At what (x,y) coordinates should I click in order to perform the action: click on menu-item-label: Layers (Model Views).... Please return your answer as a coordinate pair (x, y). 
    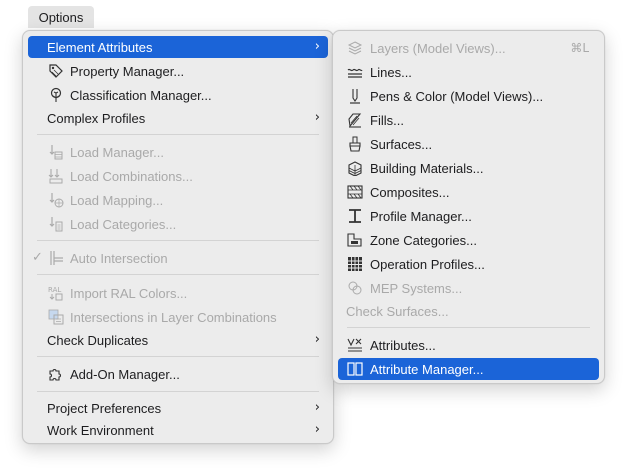
    Looking at the image, I should click on (438, 48).